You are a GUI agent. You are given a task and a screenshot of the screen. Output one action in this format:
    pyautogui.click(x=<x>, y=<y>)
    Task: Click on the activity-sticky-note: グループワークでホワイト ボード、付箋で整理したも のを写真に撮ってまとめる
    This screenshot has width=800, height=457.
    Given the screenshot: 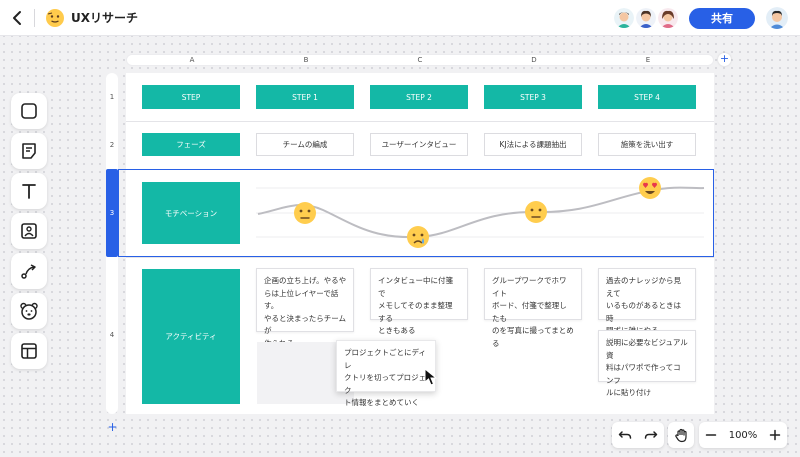 What is the action you would take?
    pyautogui.click(x=533, y=308)
    